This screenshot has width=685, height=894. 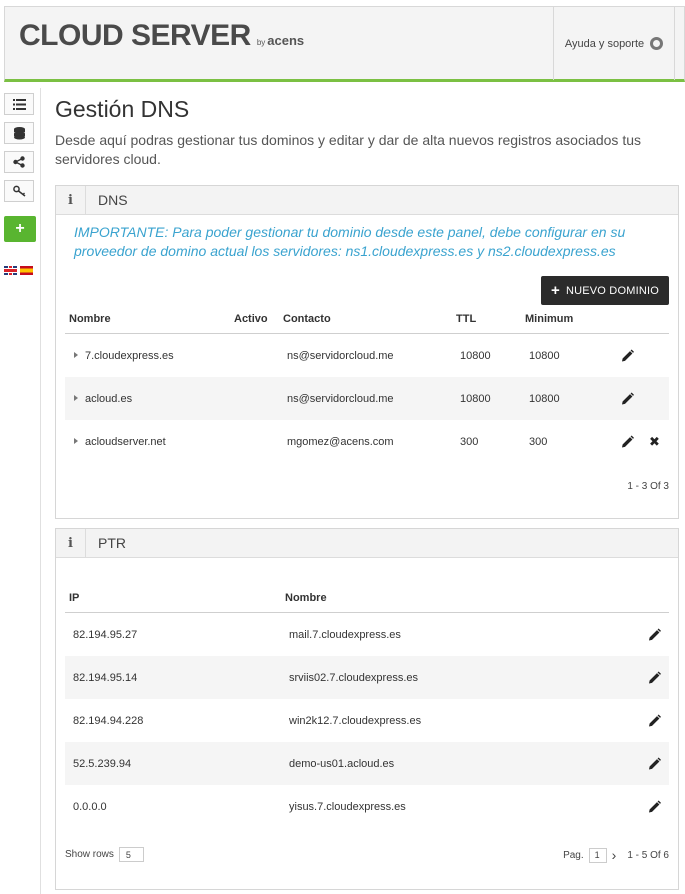 What do you see at coordinates (466, 319) in the screenshot?
I see `col-ttl: TTL` at bounding box center [466, 319].